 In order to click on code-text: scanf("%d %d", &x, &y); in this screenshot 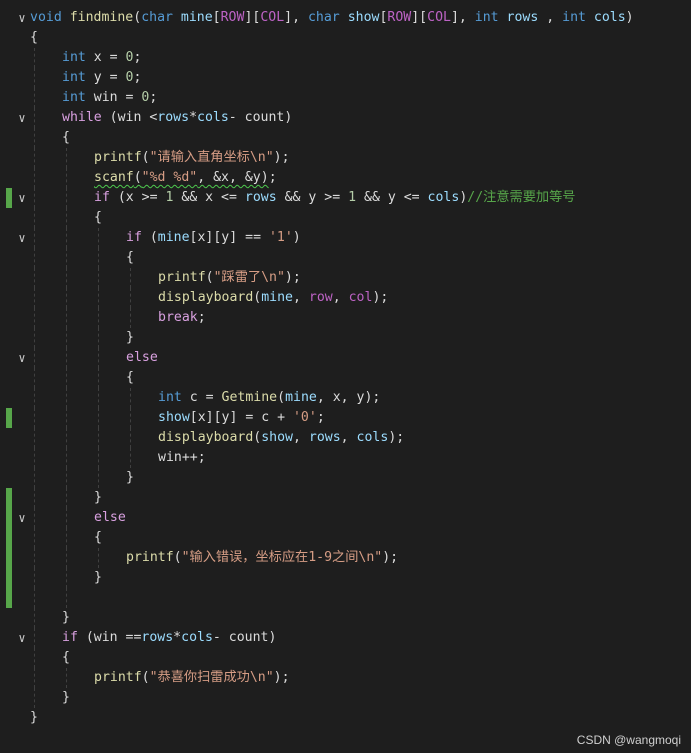, I will do `click(185, 178)`.